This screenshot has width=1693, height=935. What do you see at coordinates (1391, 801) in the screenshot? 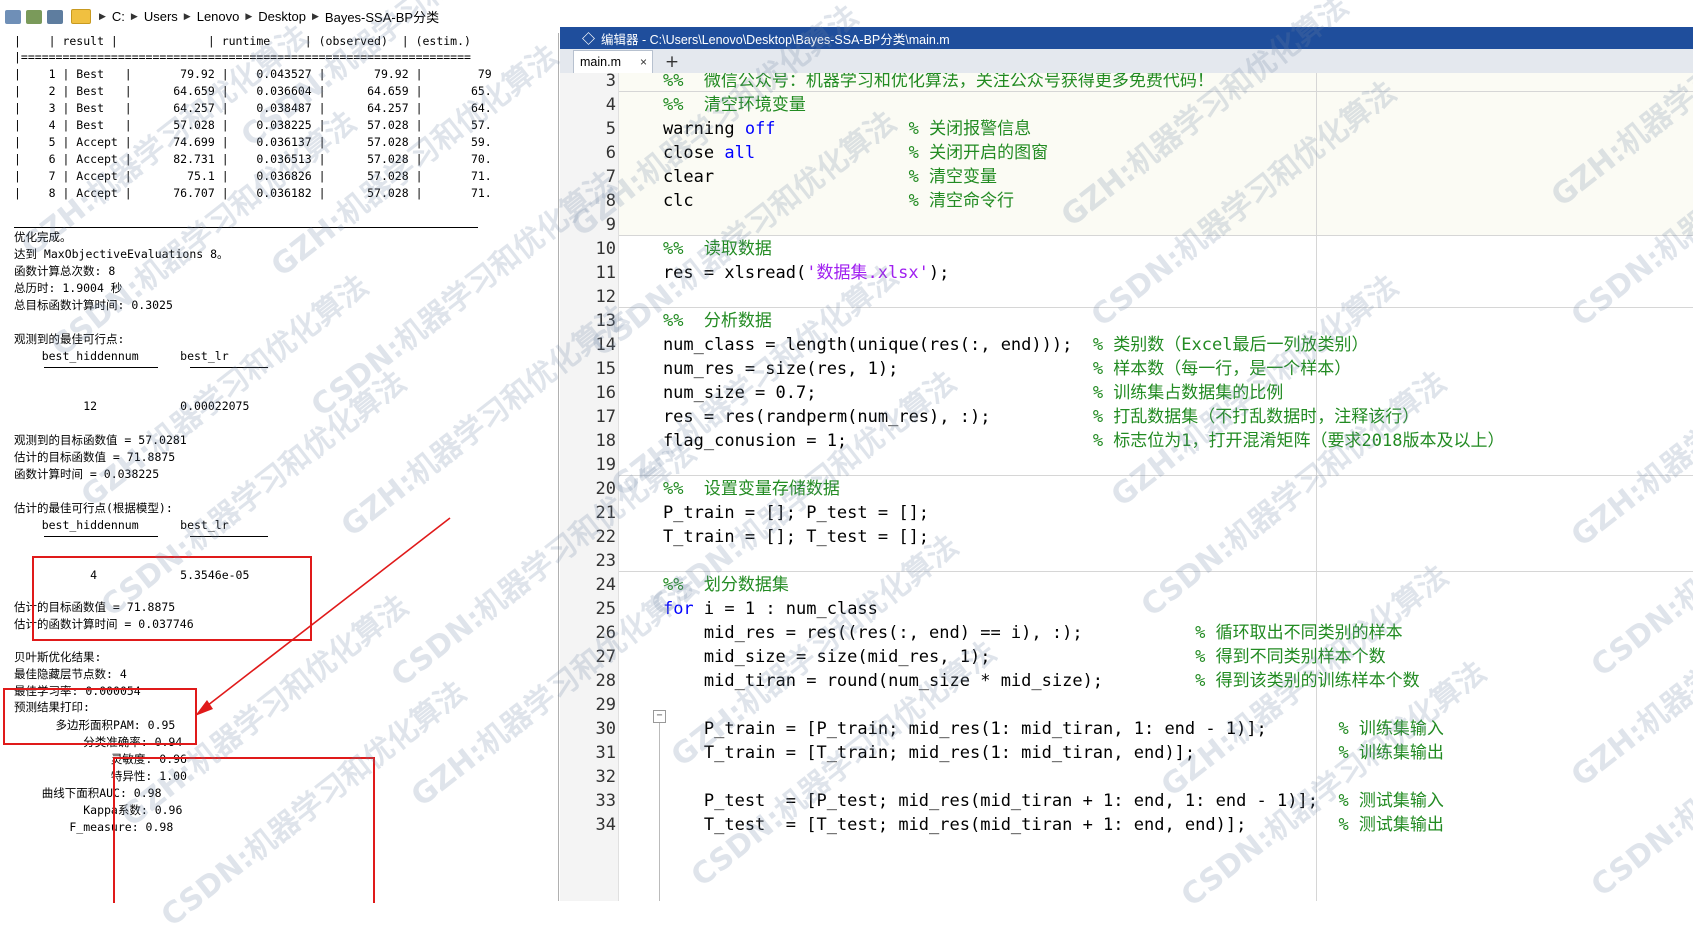
I see `code-comment: % 测试集输入` at bounding box center [1391, 801].